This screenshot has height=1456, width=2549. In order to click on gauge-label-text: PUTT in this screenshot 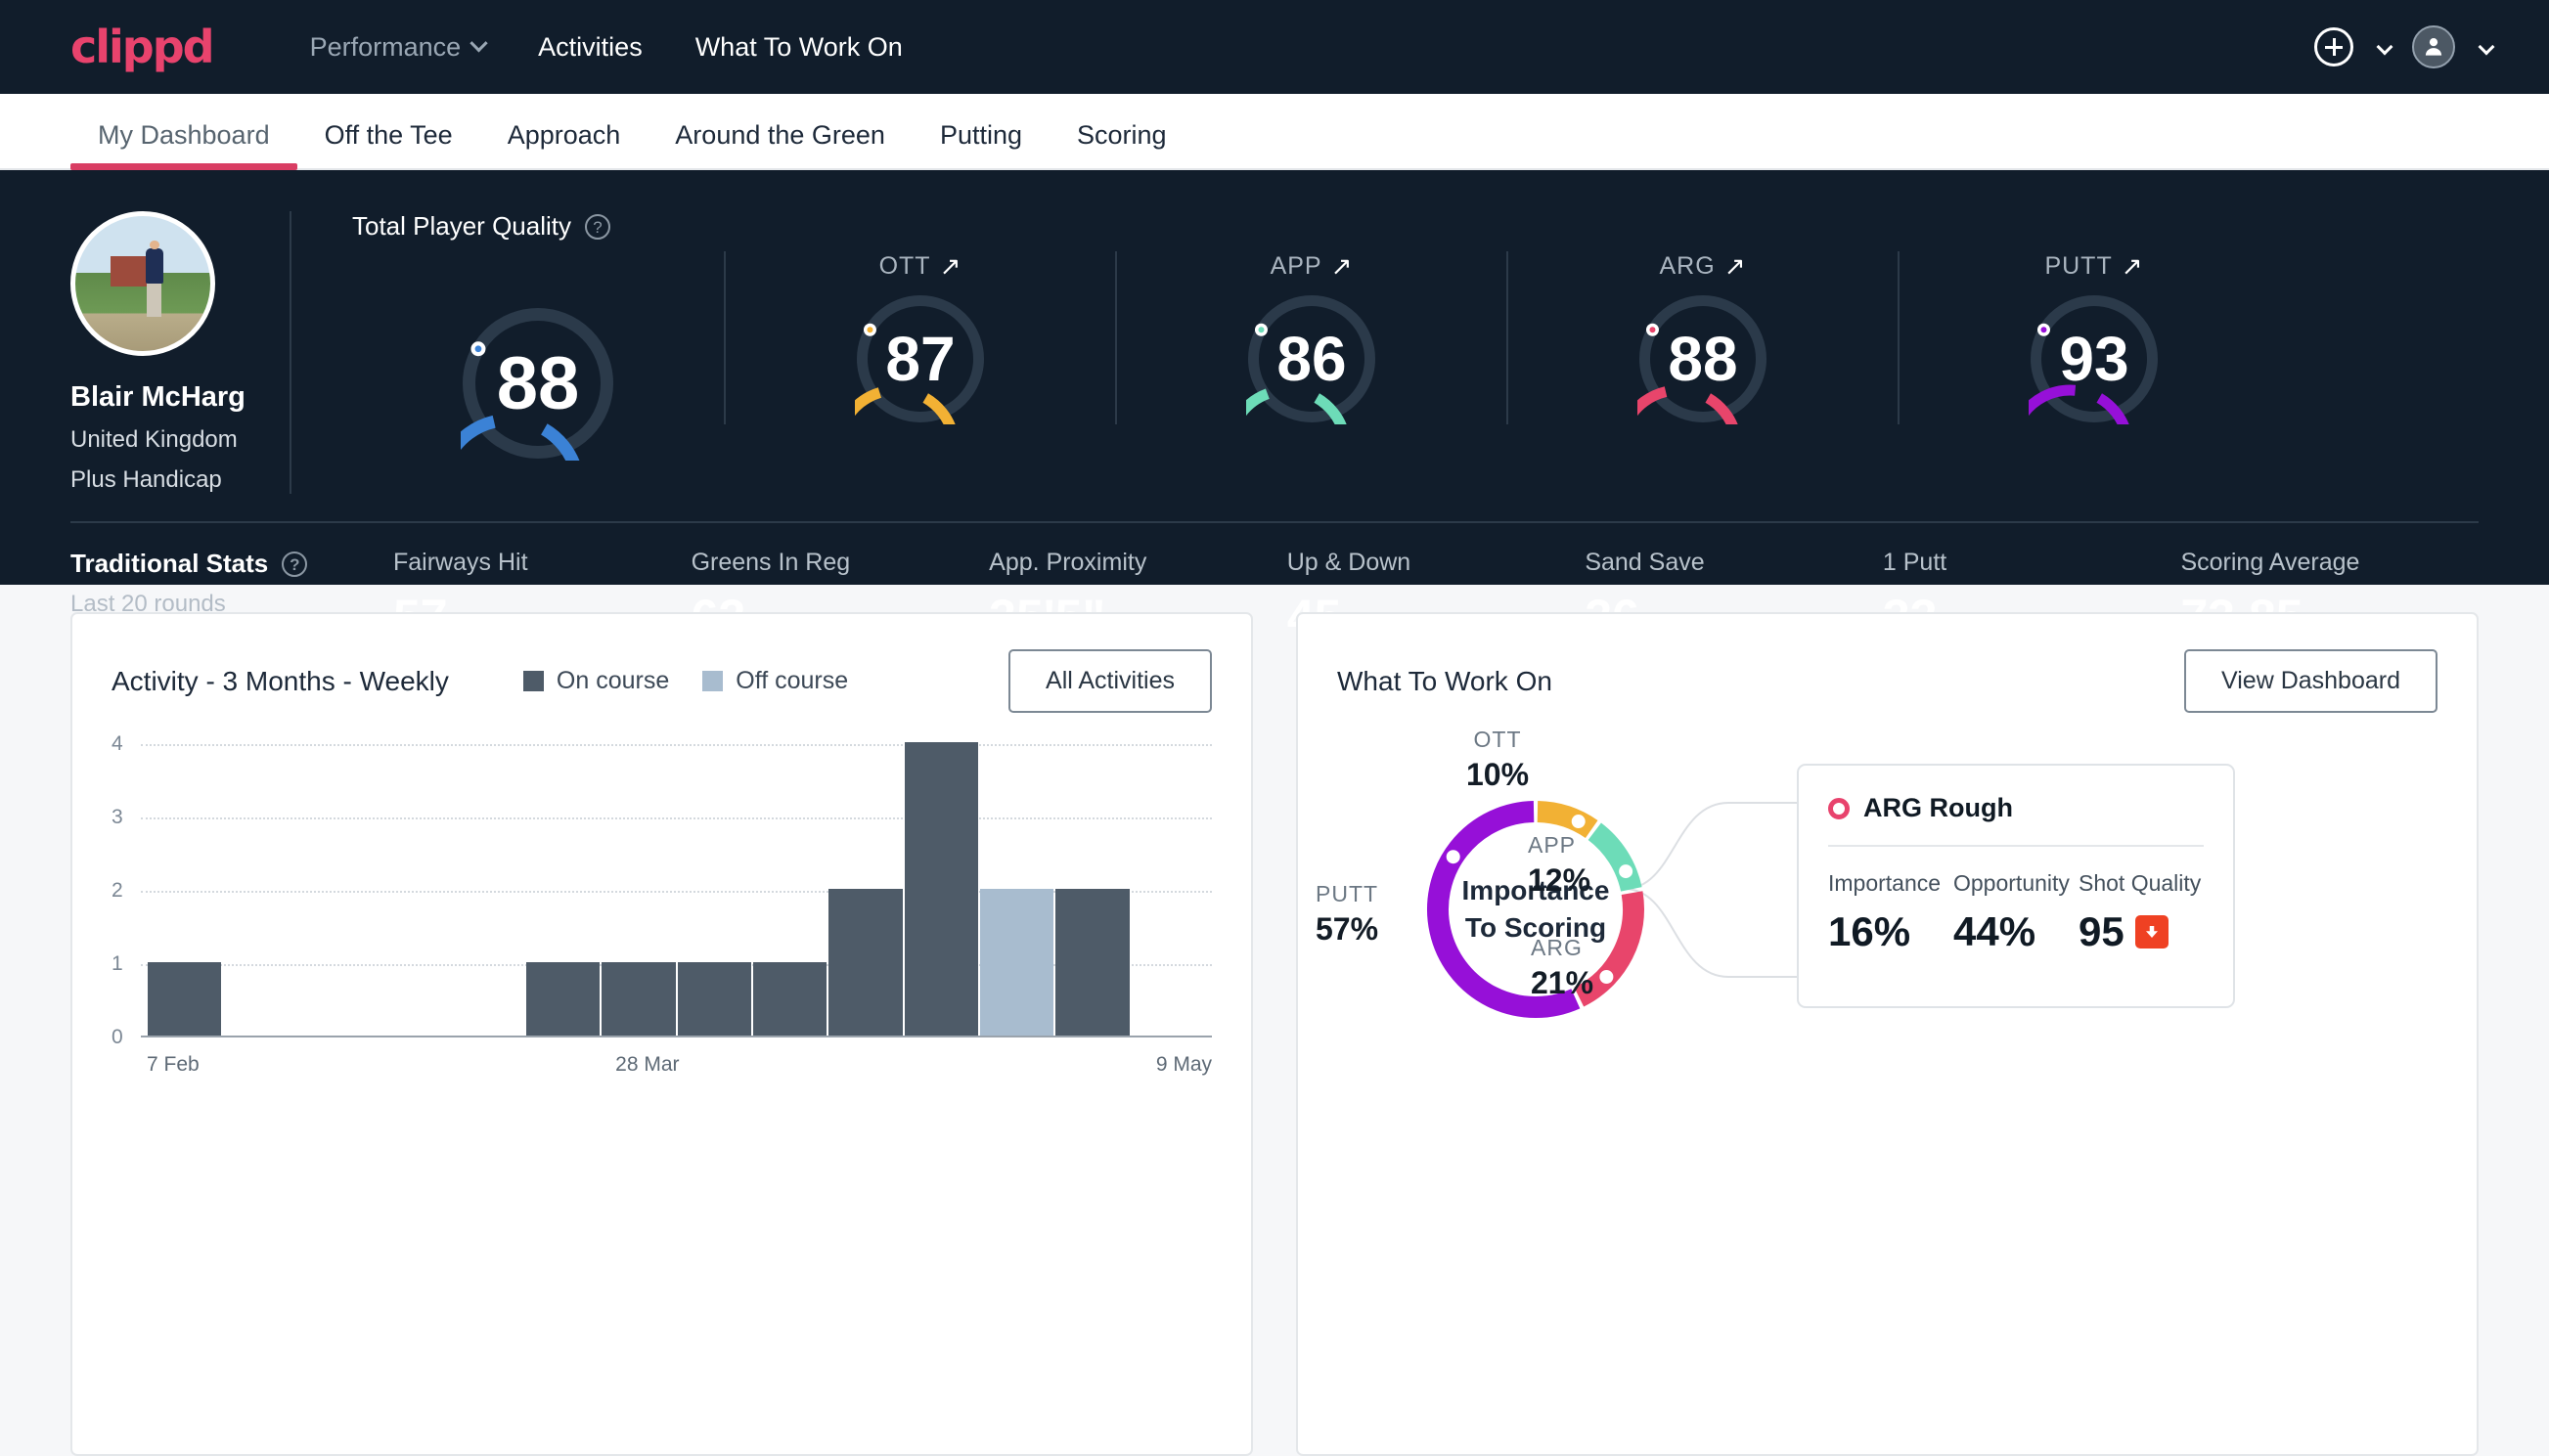, I will do `click(2078, 266)`.